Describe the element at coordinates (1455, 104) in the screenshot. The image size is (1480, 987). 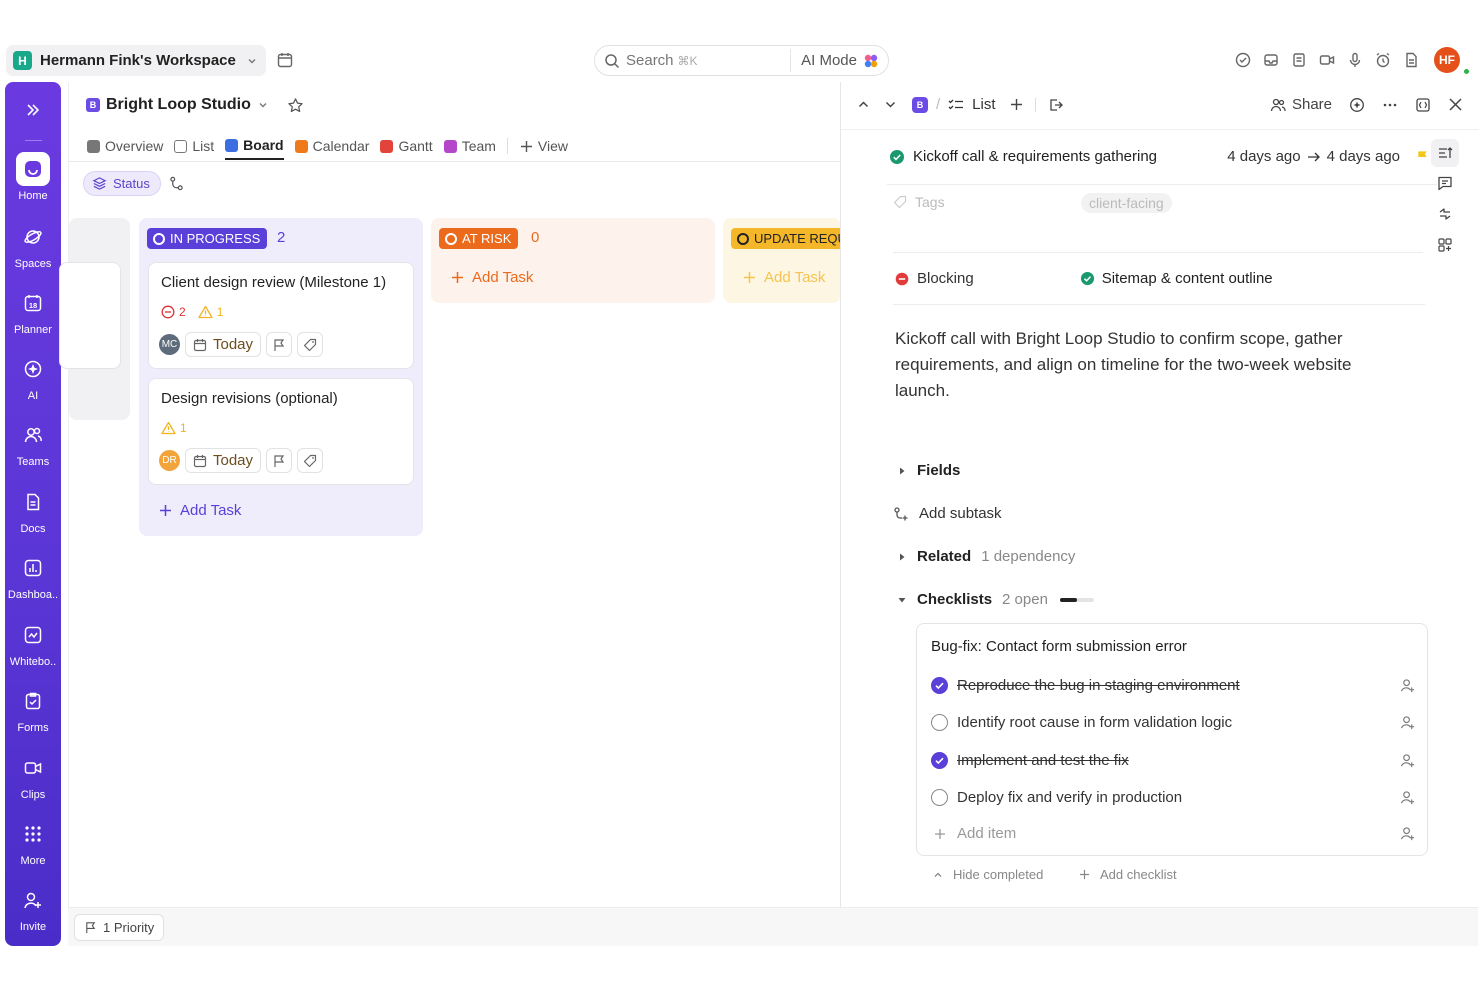
I see `close-icon` at that location.